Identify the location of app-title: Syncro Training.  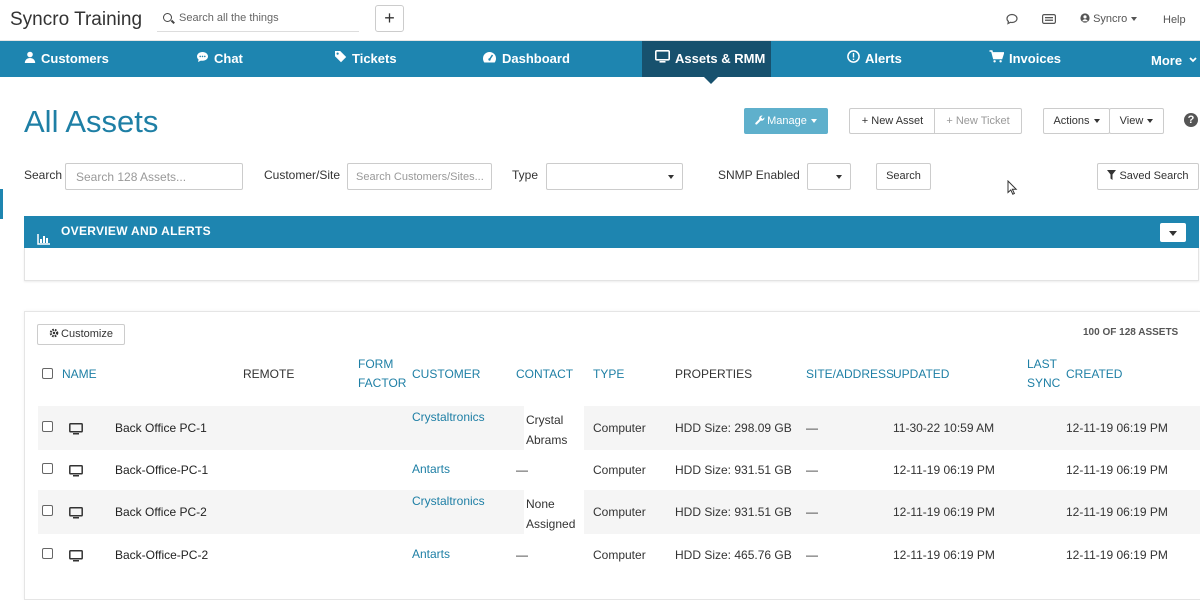
(76, 20).